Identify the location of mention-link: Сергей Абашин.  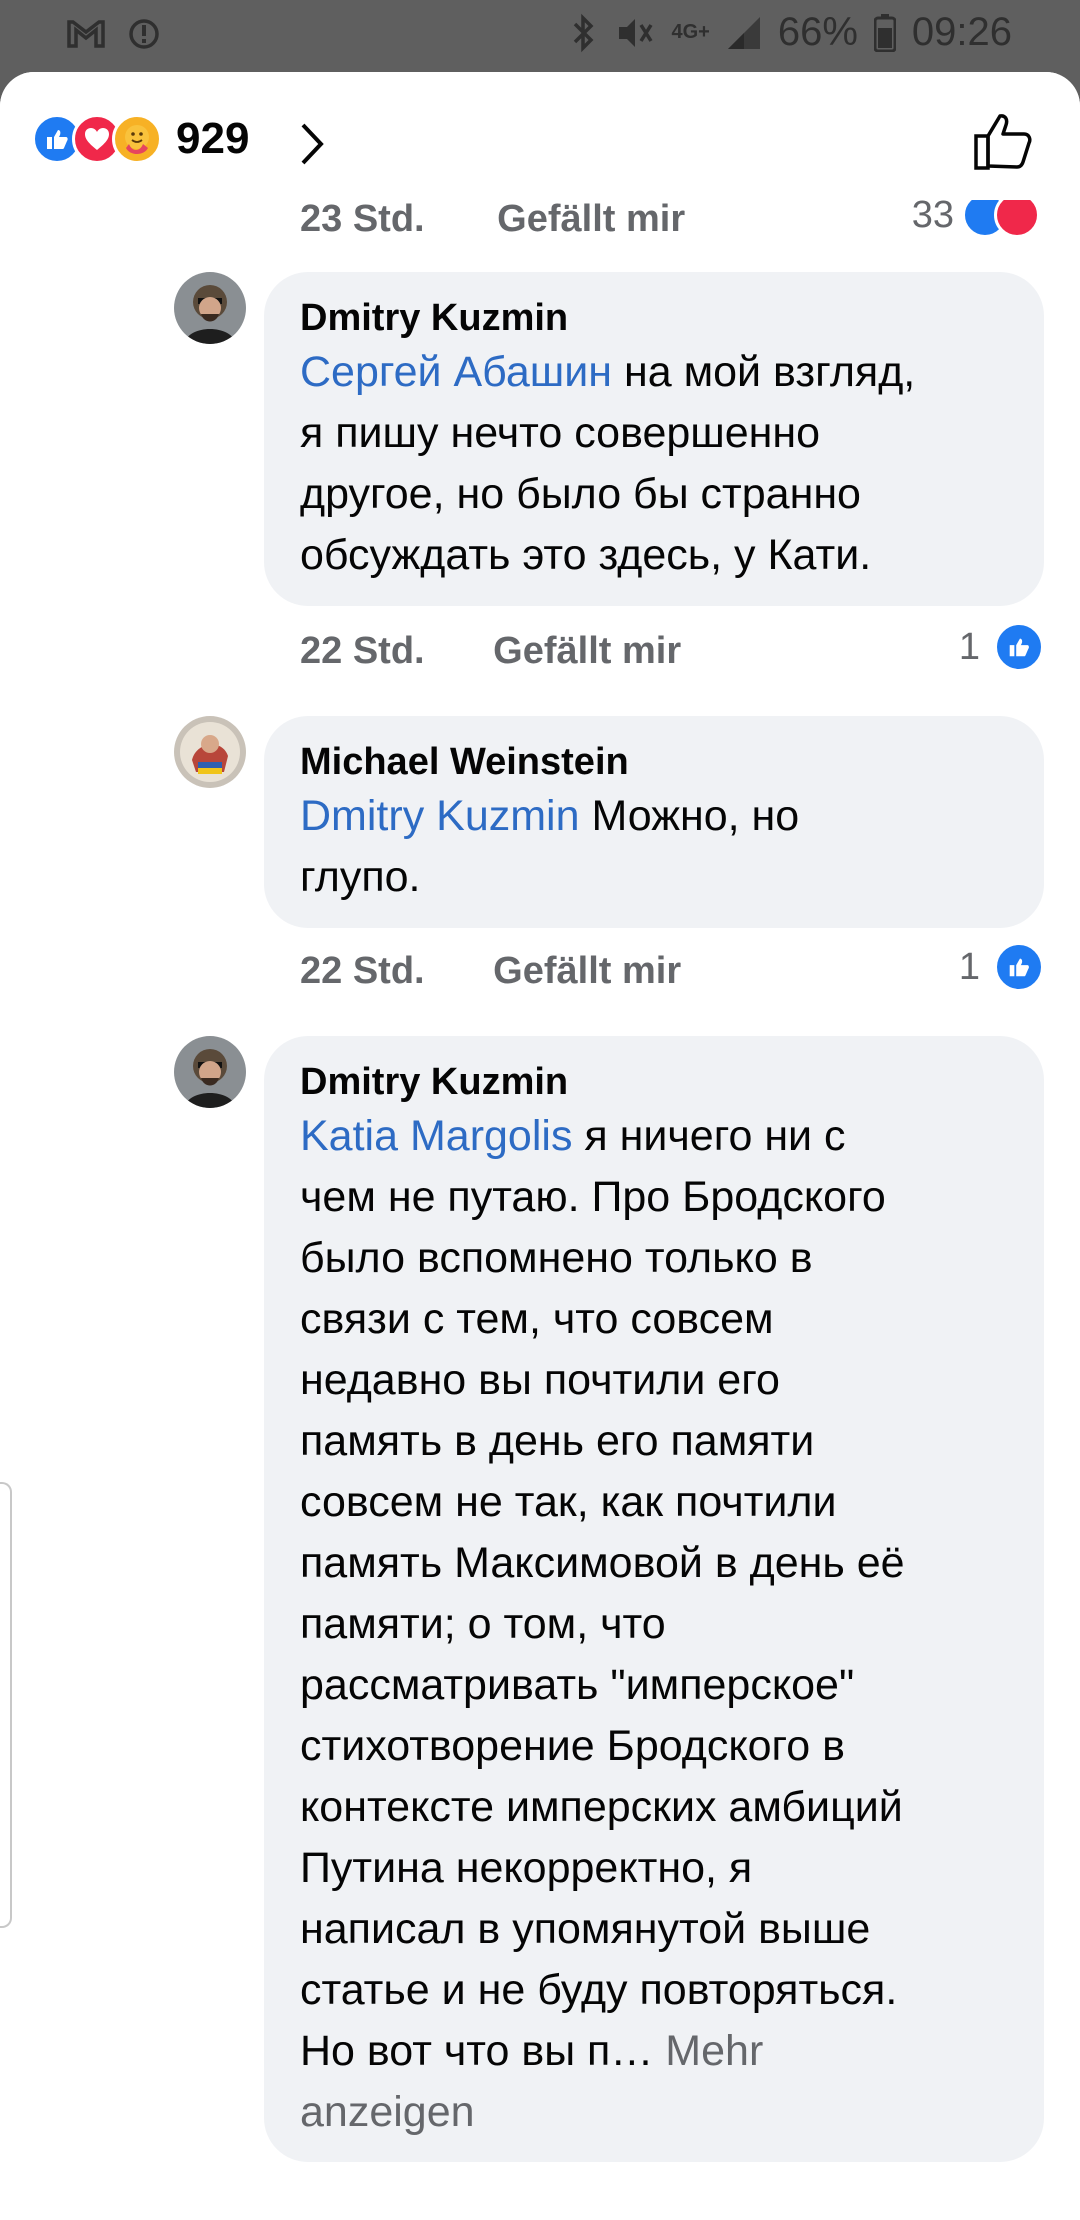
(456, 372).